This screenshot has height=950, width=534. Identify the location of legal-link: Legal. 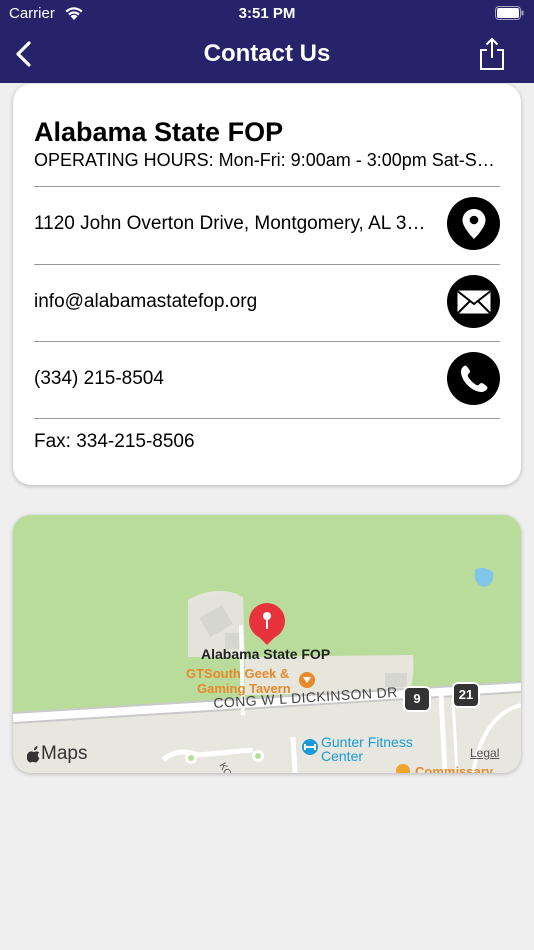
(484, 753).